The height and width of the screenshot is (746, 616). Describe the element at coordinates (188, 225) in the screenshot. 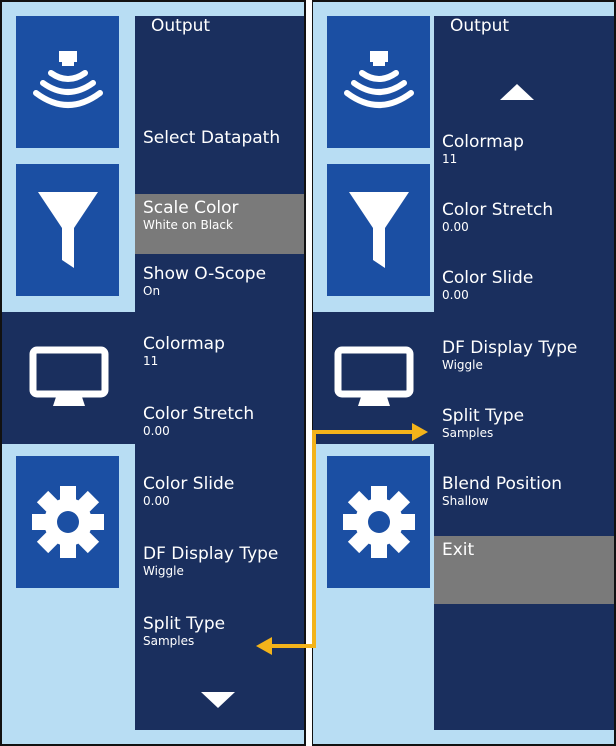

I see `item-value: White on Black` at that location.